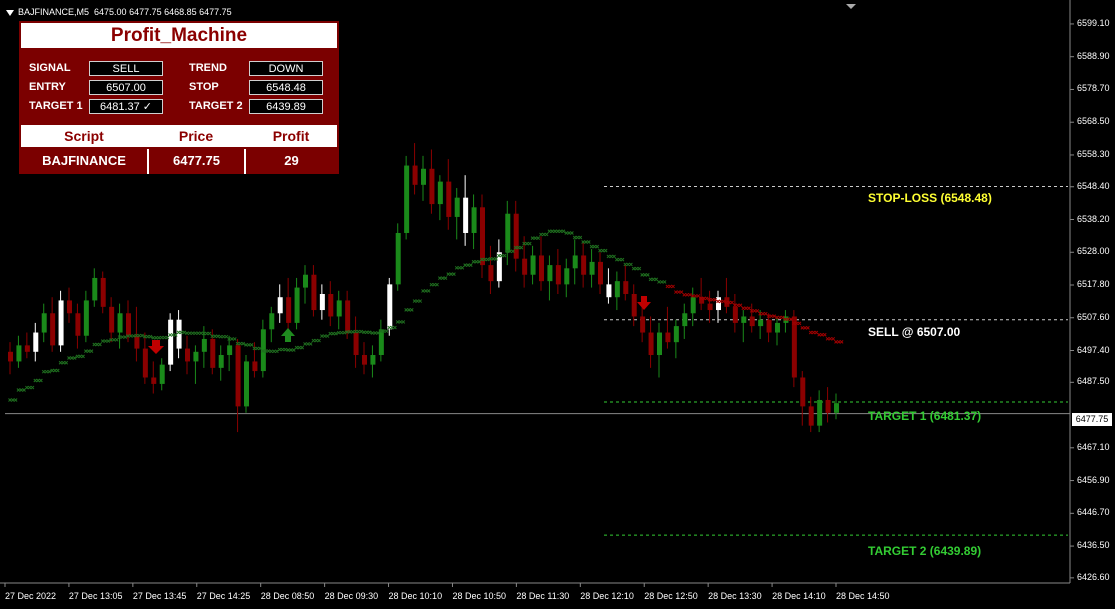 This screenshot has width=1115, height=609. What do you see at coordinates (10, 12) in the screenshot?
I see `dropdown-triangle-icon` at bounding box center [10, 12].